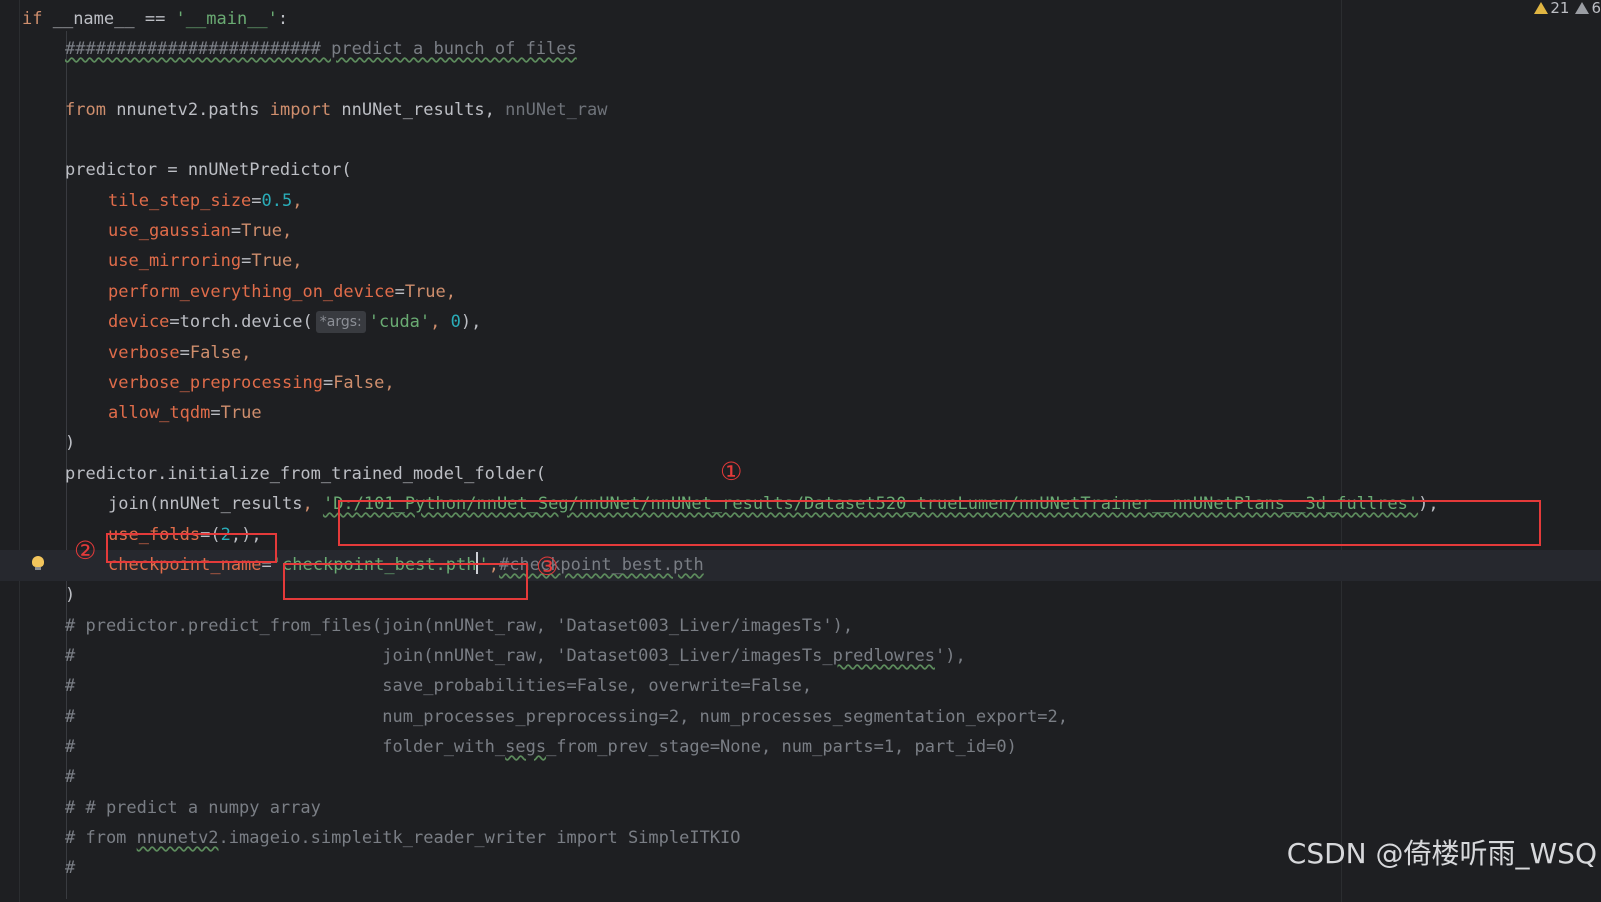 The width and height of the screenshot is (1601, 902). What do you see at coordinates (180, 201) in the screenshot?
I see `parameter-name: tile_step_size` at bounding box center [180, 201].